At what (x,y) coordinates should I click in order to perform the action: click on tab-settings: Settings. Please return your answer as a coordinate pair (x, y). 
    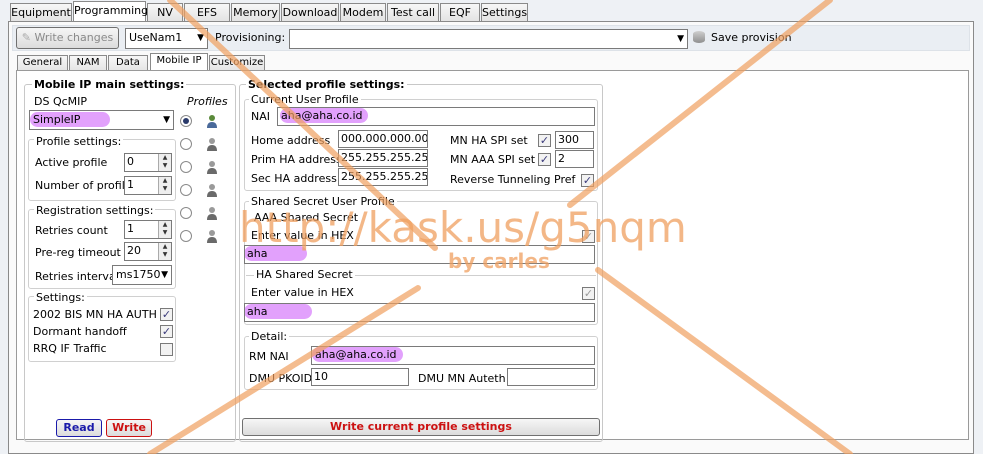
    Looking at the image, I should click on (504, 12).